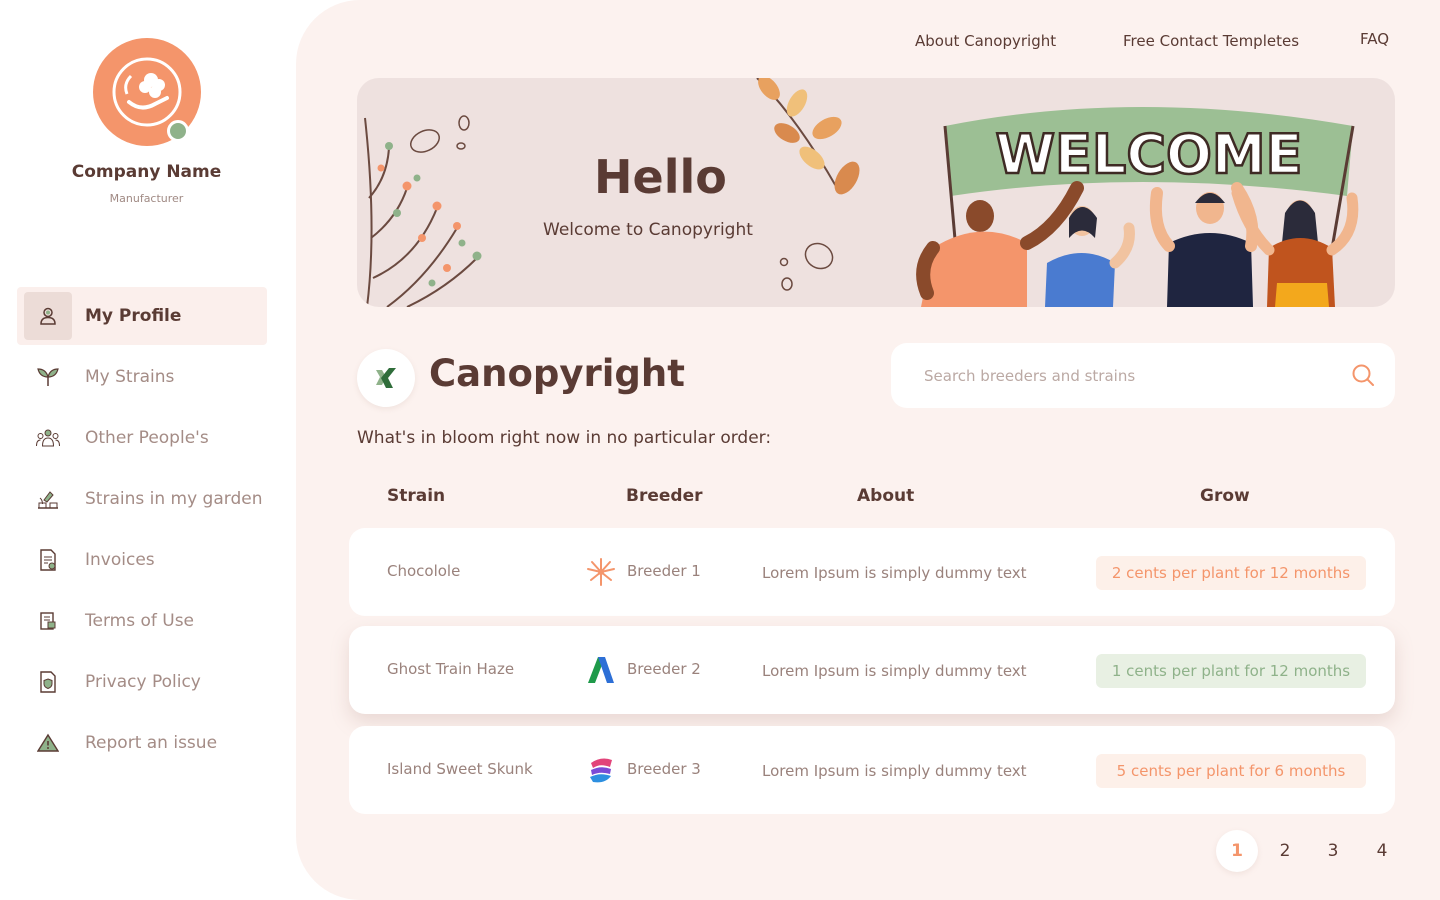 This screenshot has width=1440, height=900. I want to click on column-header-about: About, so click(886, 496).